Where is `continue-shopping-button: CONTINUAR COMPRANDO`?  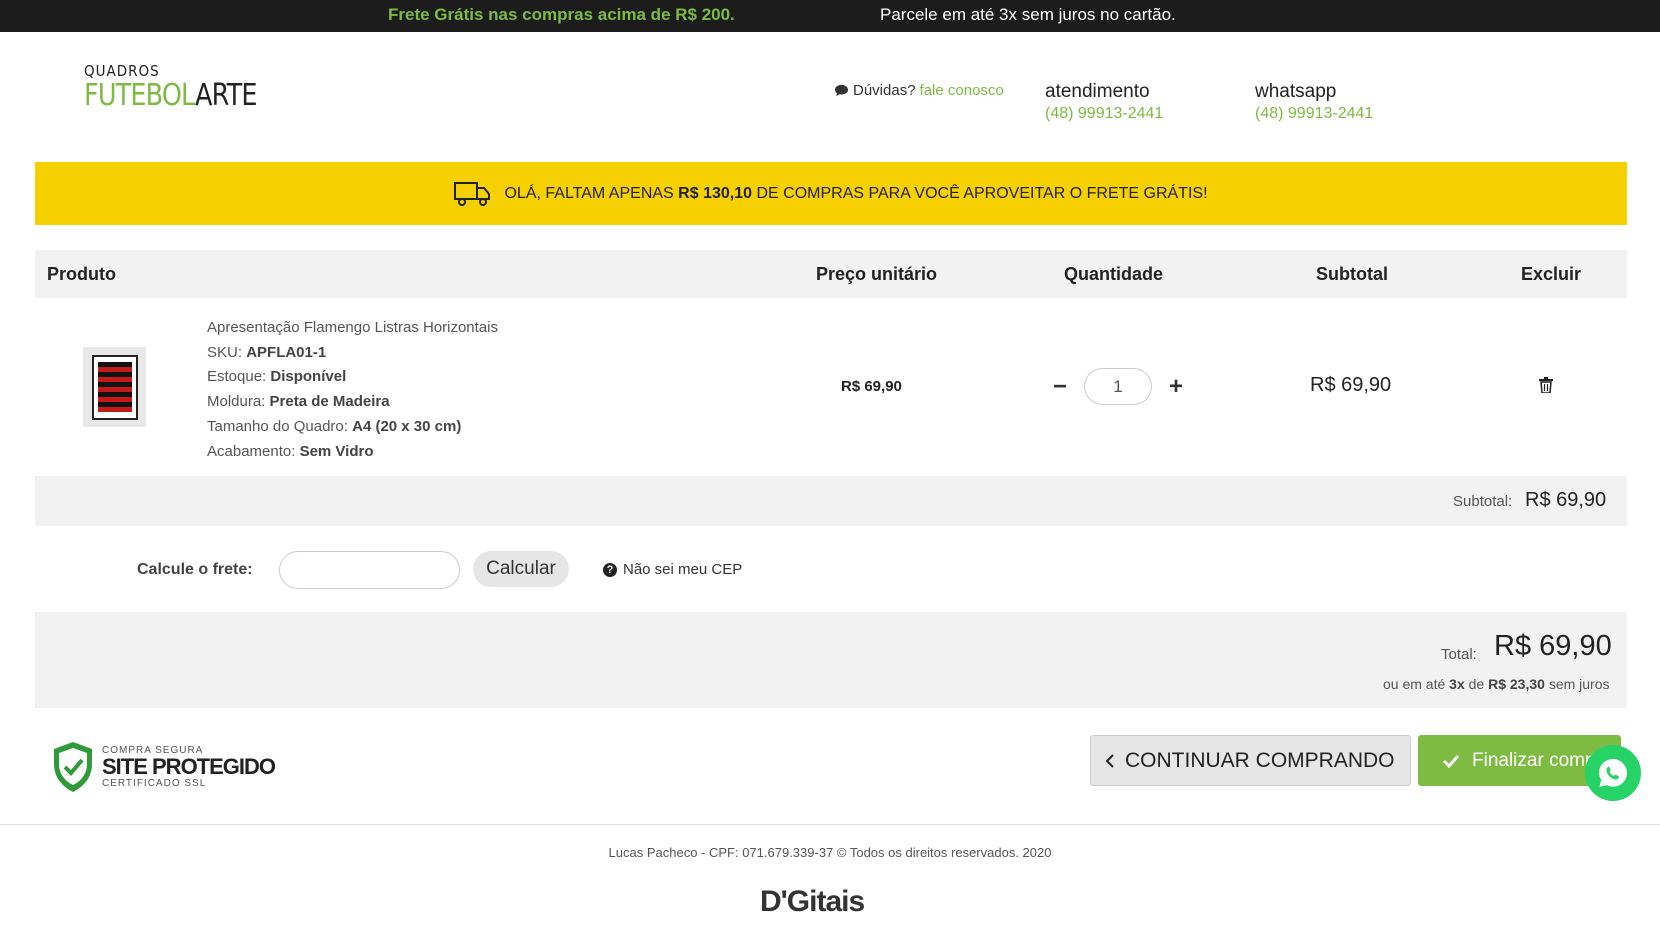
continue-shopping-button: CONTINUAR COMPRANDO is located at coordinates (1250, 760).